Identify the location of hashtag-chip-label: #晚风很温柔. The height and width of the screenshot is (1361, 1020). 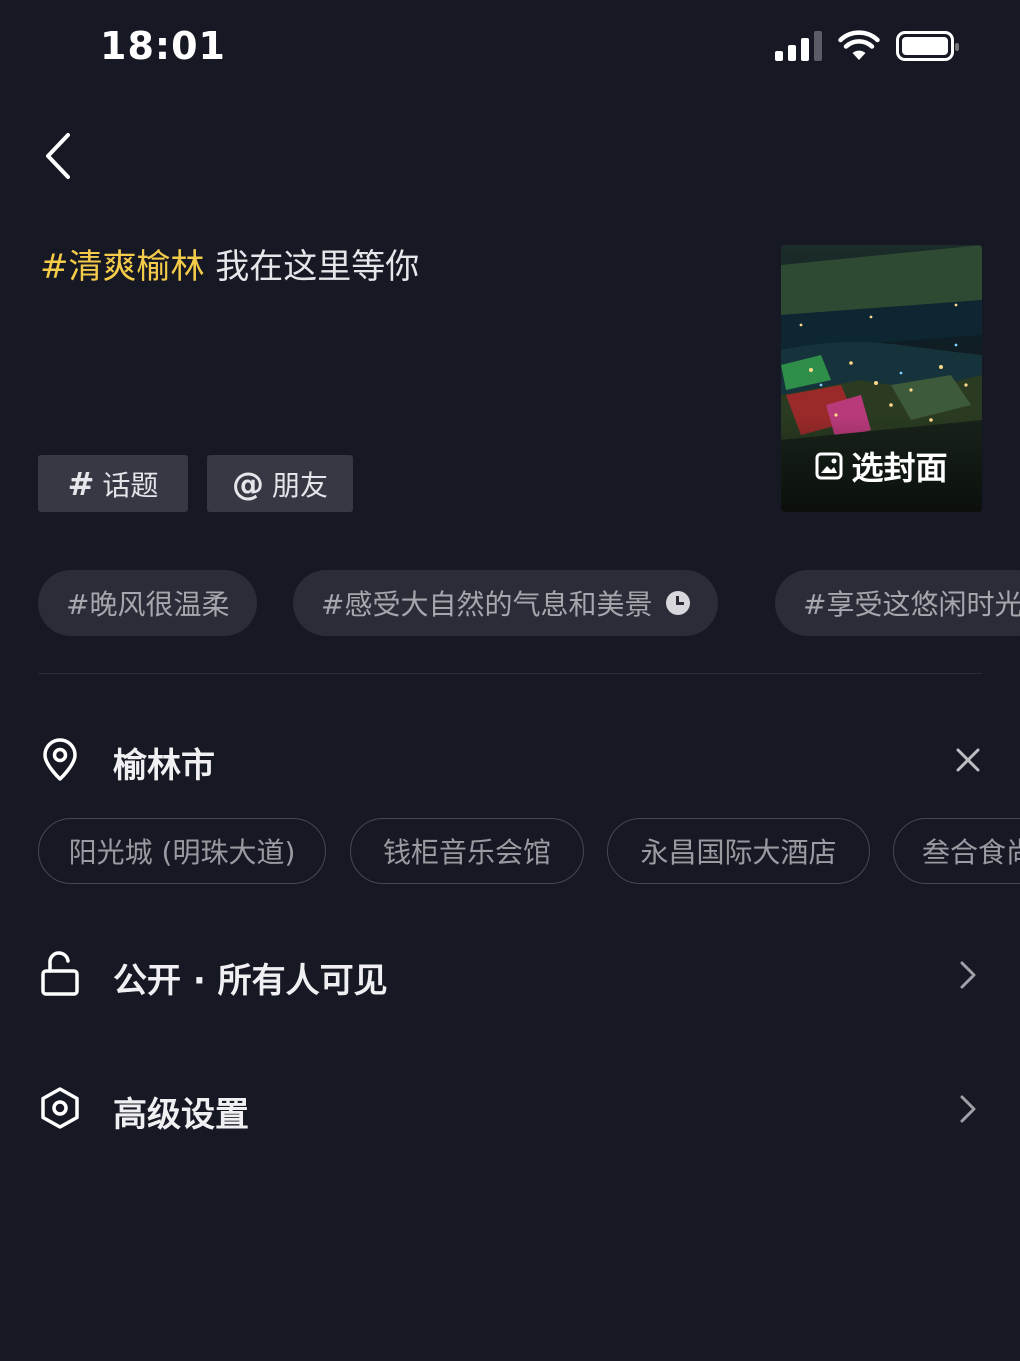
(148, 604).